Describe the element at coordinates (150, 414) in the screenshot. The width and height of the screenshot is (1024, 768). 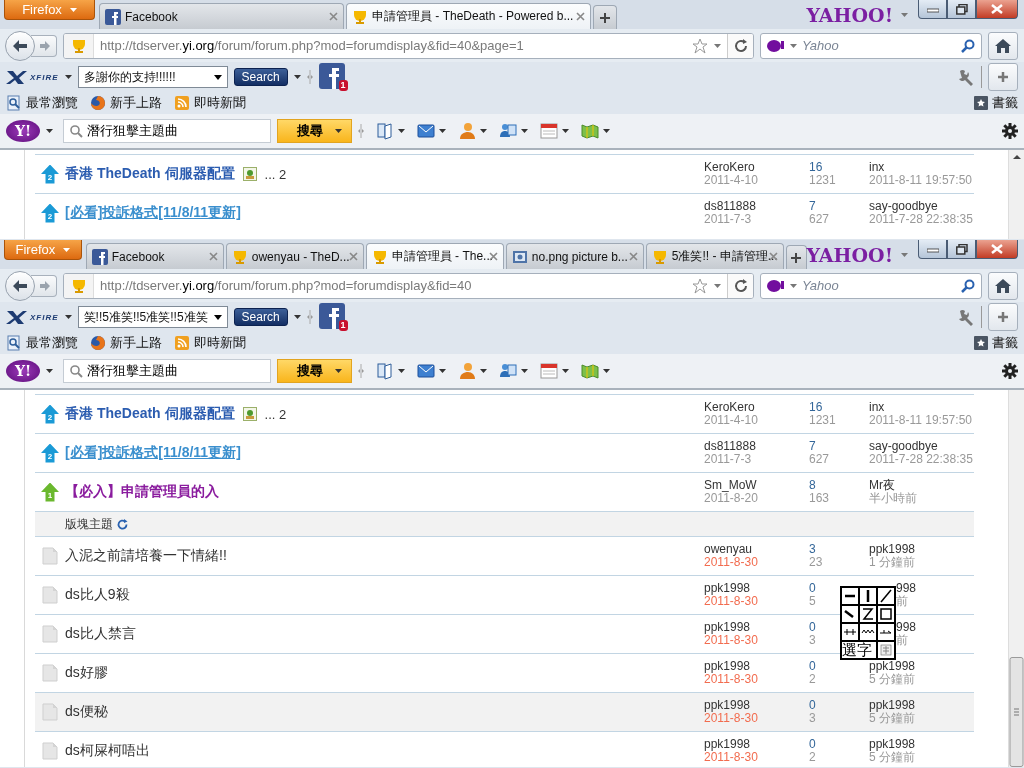
I see `thread-title-link: 香港 TheDeath 伺服器配置` at that location.